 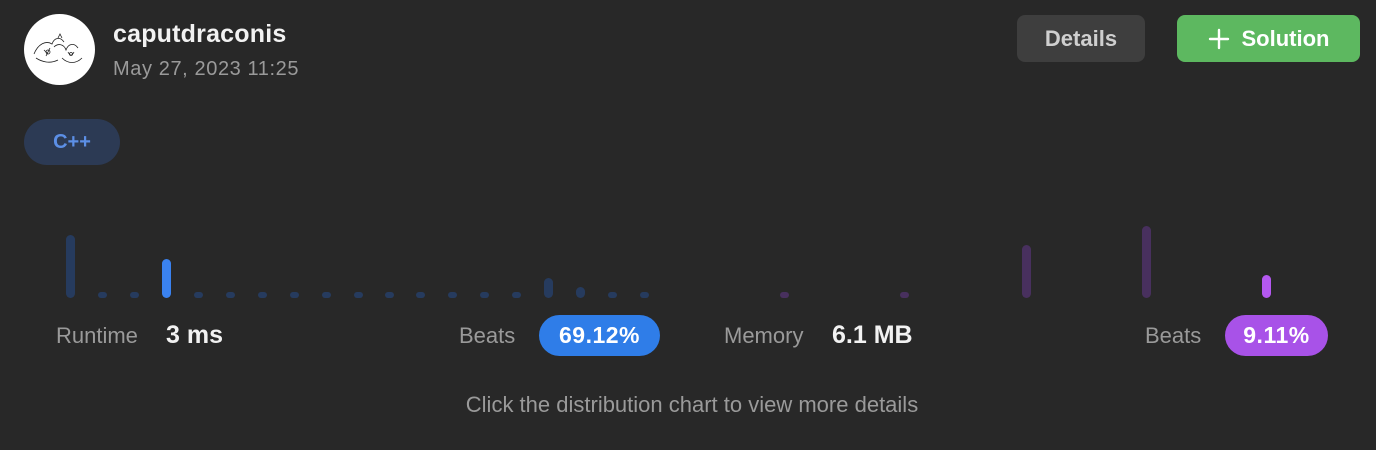 I want to click on runtime-beats-label: Beats, so click(x=487, y=335).